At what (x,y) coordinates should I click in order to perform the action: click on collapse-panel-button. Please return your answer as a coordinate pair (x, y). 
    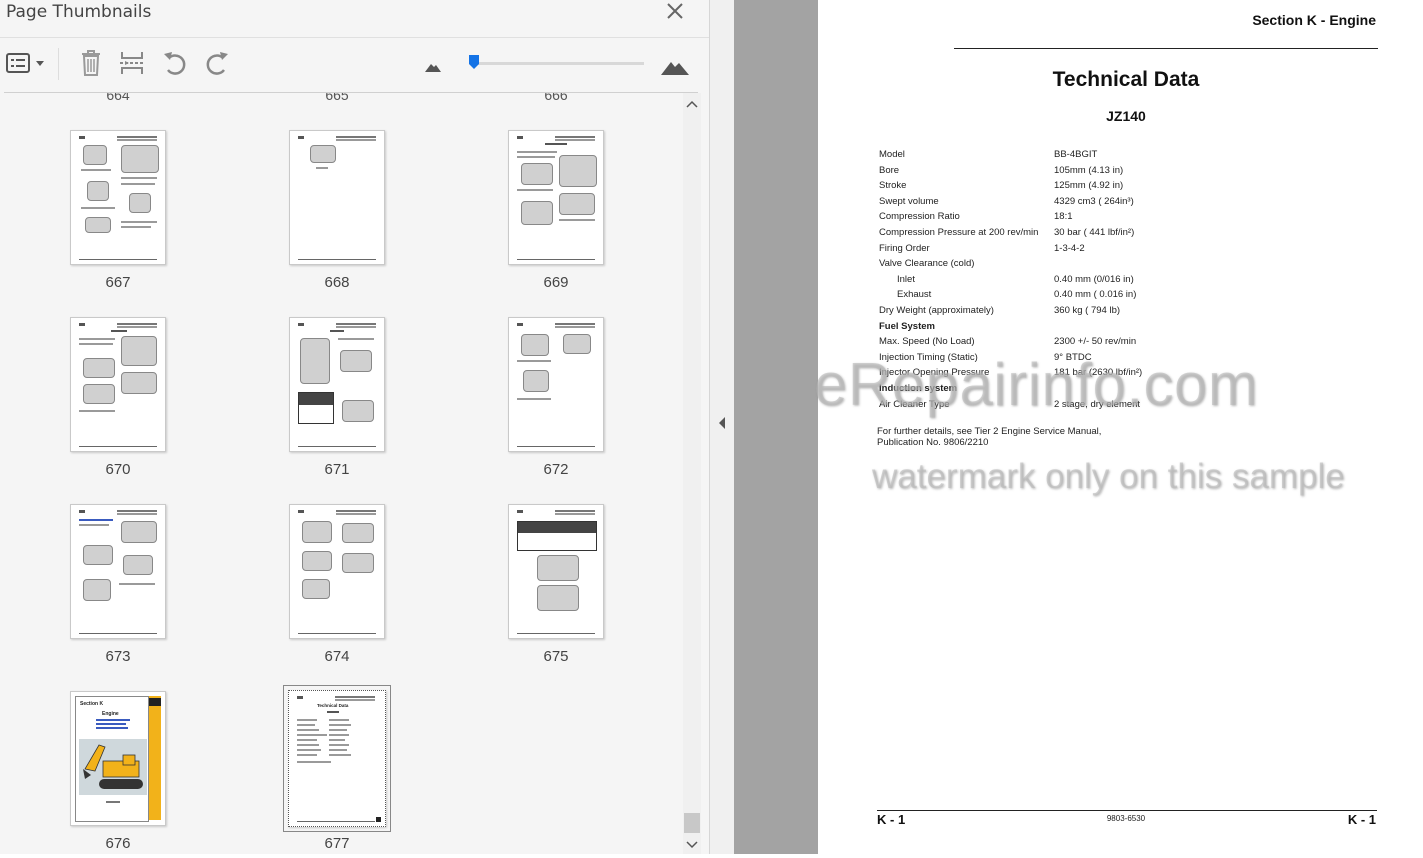
    Looking at the image, I should click on (722, 427).